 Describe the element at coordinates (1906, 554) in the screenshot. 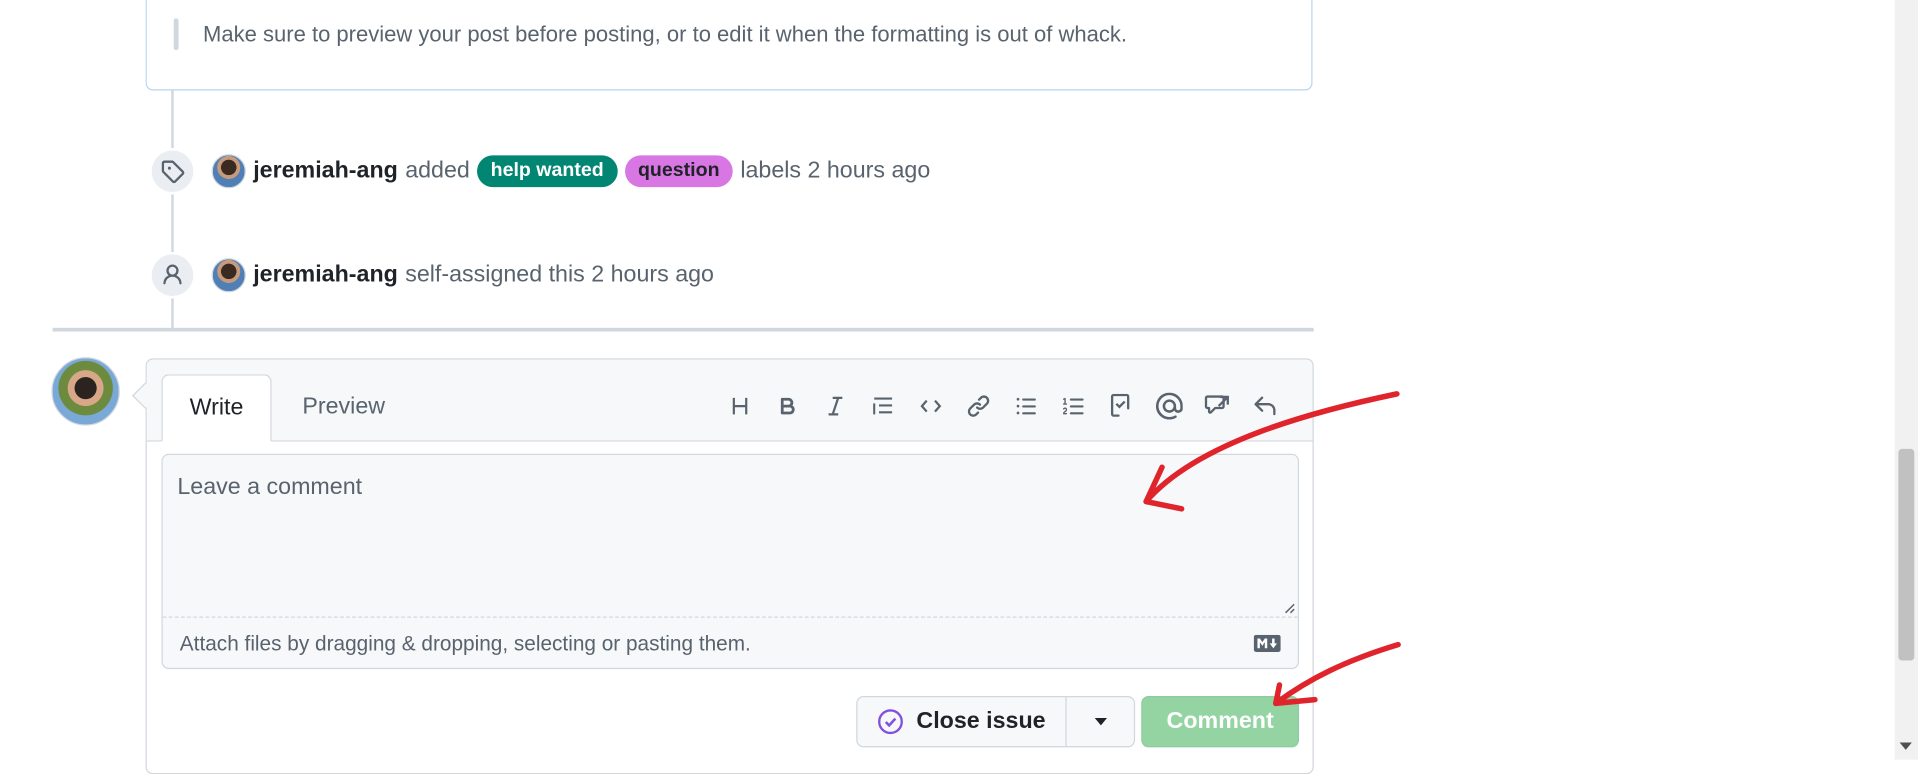

I see `scrollbar-thumb` at that location.